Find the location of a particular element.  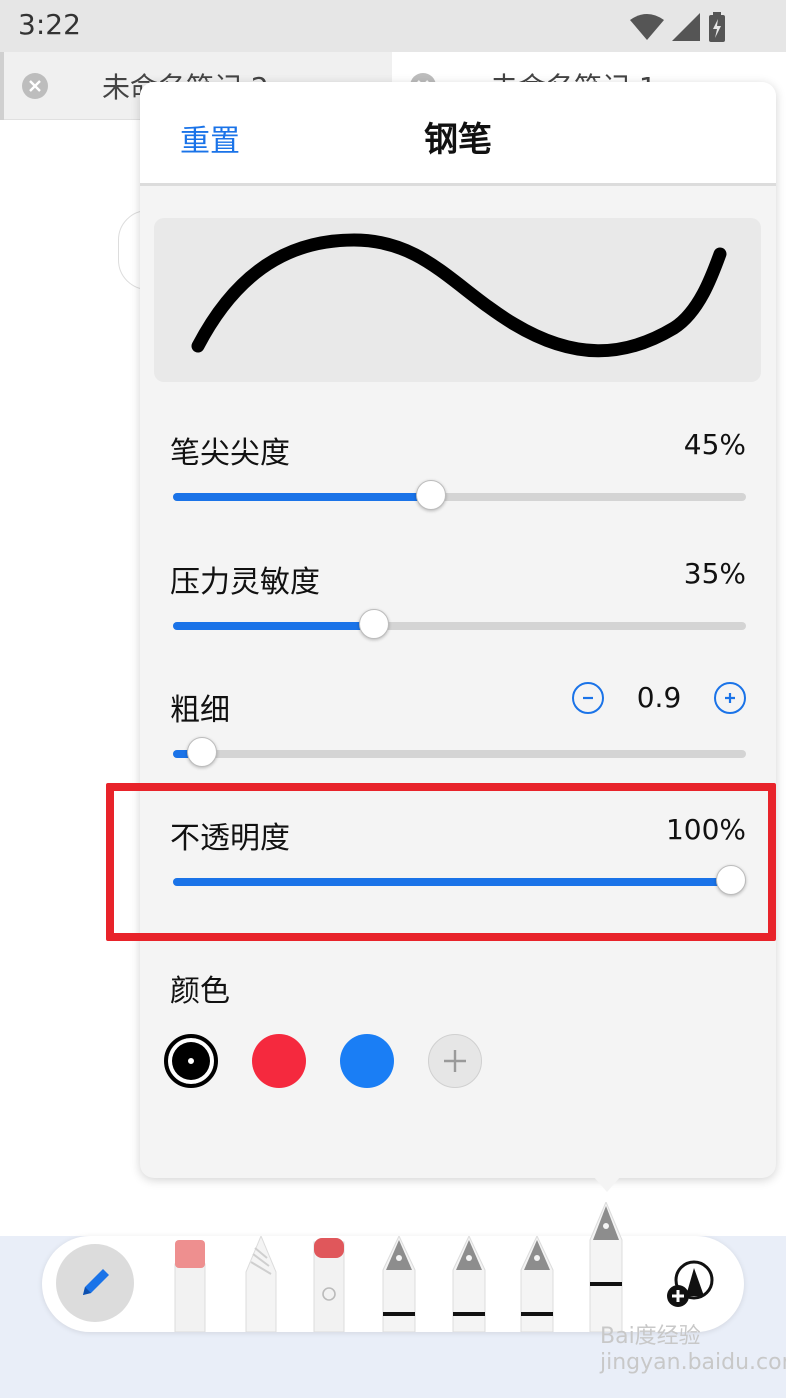

status-bar: 3:22 is located at coordinates (393, 26).